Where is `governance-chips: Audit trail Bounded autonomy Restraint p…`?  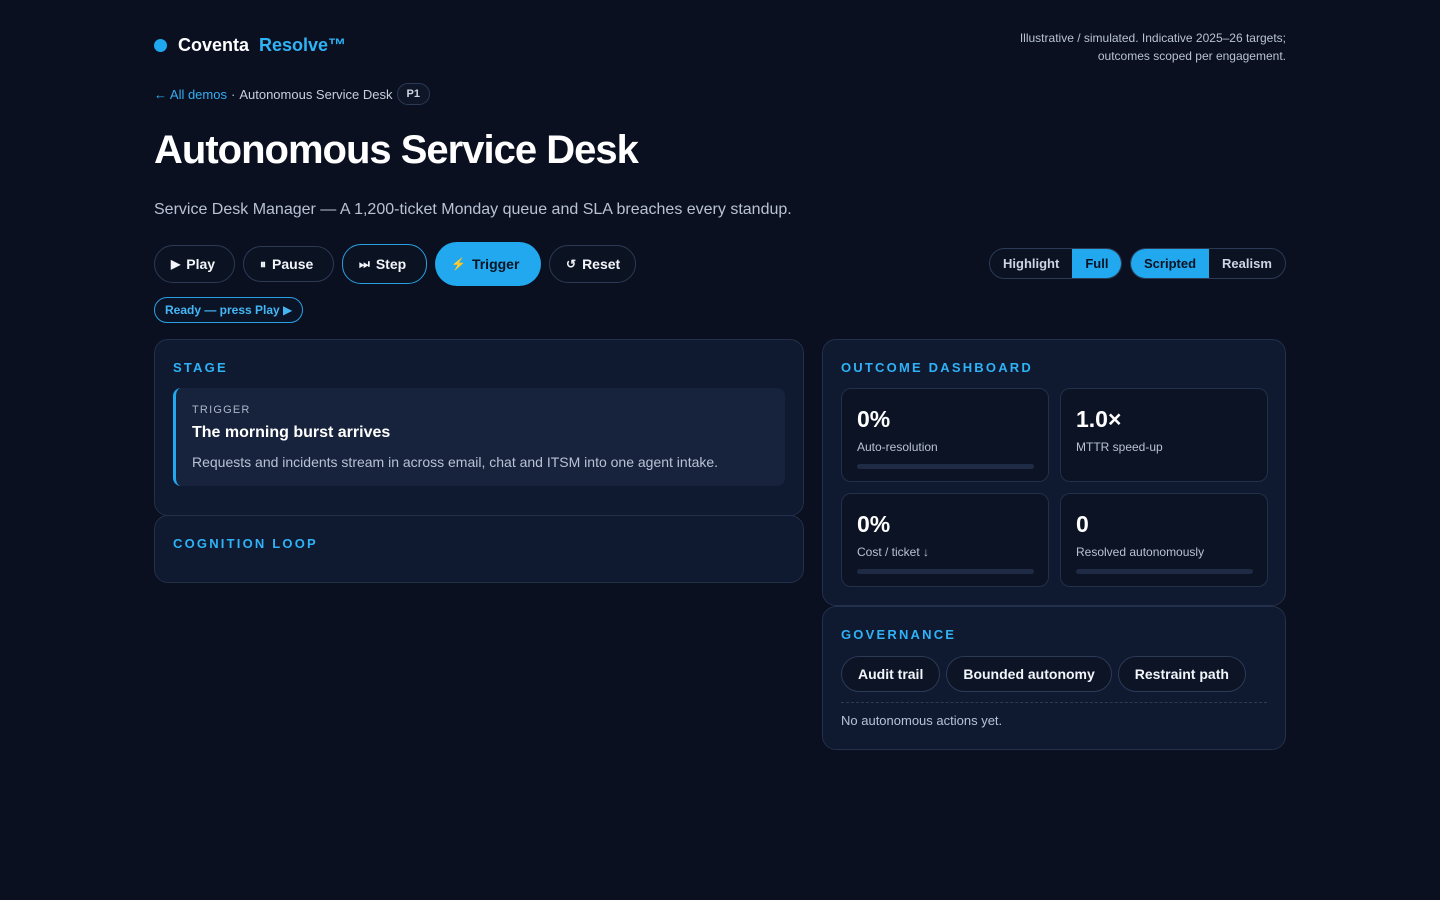
governance-chips: Audit trail Bounded autonomy Restraint p… is located at coordinates (1046, 674).